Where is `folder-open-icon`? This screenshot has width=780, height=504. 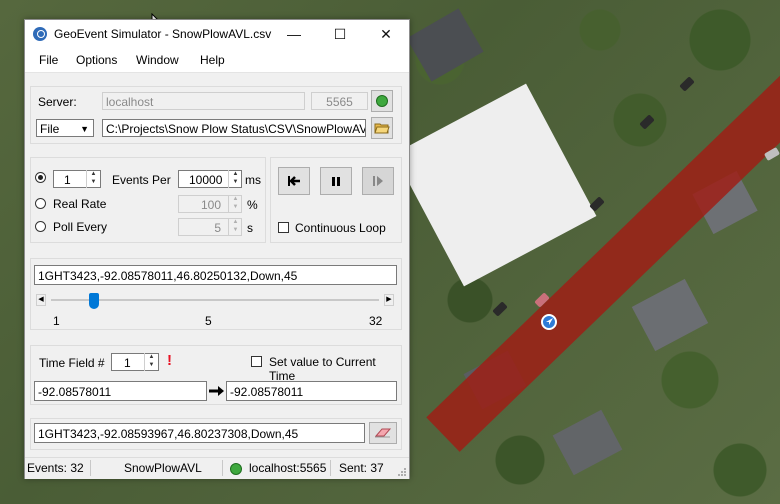 folder-open-icon is located at coordinates (382, 128).